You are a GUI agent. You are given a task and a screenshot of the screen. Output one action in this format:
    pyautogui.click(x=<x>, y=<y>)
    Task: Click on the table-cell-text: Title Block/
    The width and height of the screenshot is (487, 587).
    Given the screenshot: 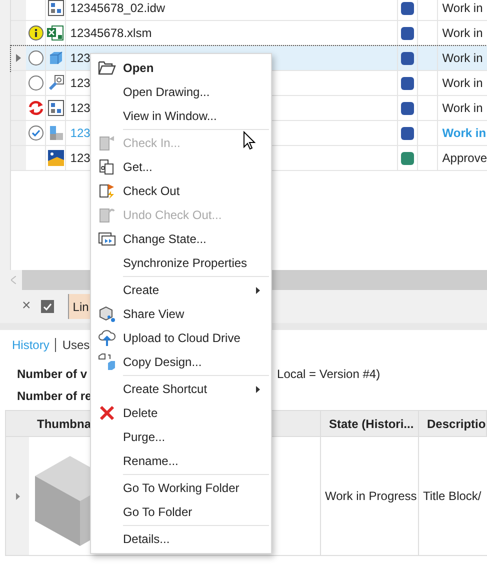 What is the action you would take?
    pyautogui.click(x=452, y=496)
    